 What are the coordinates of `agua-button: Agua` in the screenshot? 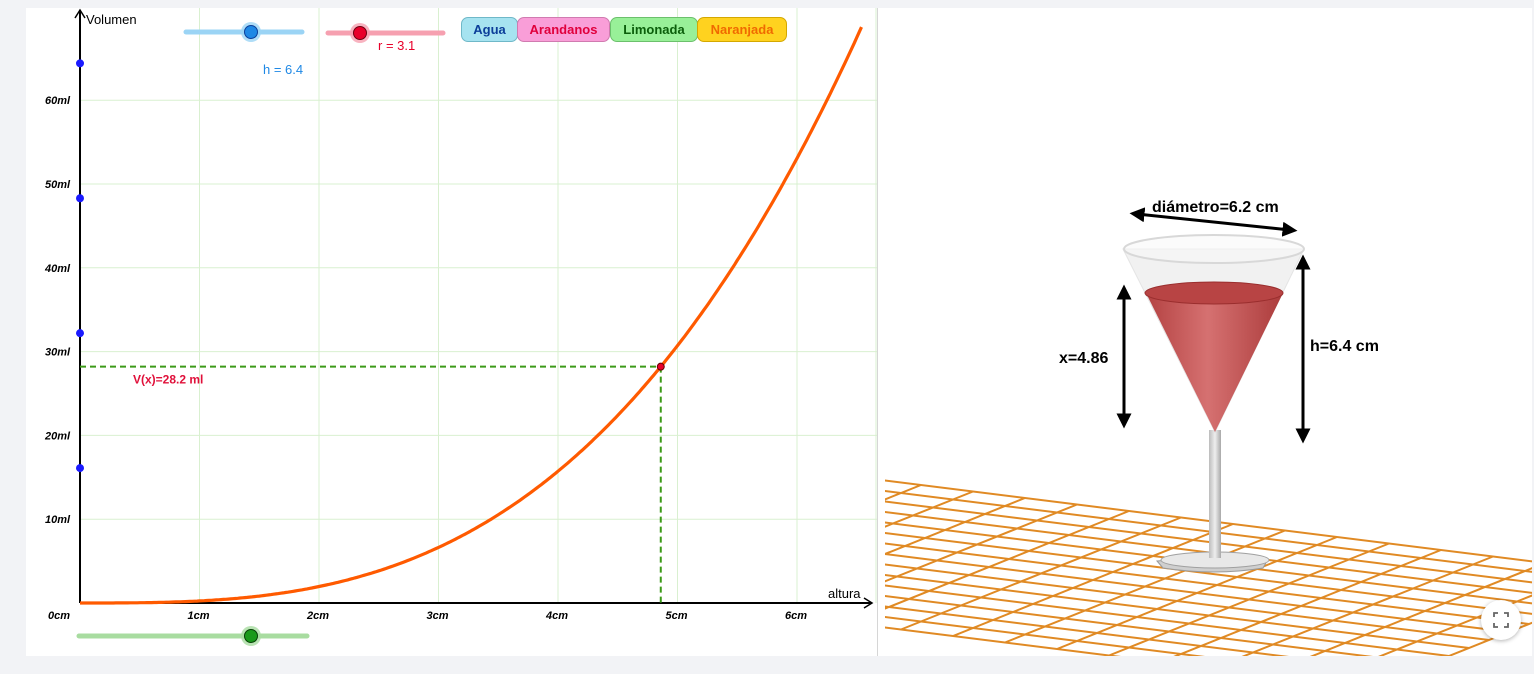 It's located at (489, 29).